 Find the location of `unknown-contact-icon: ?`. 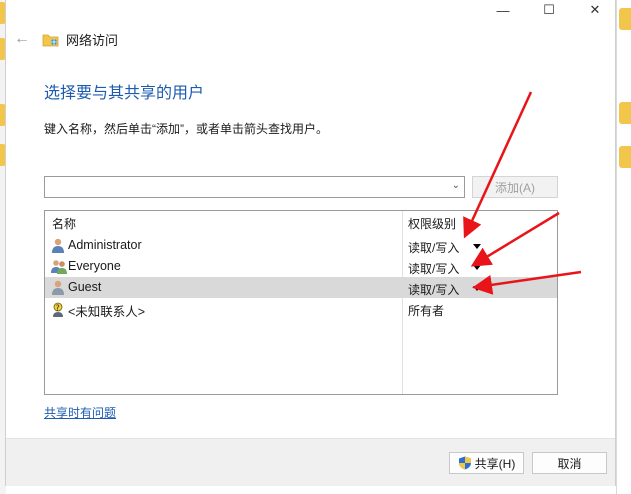

unknown-contact-icon: ? is located at coordinates (58, 309).